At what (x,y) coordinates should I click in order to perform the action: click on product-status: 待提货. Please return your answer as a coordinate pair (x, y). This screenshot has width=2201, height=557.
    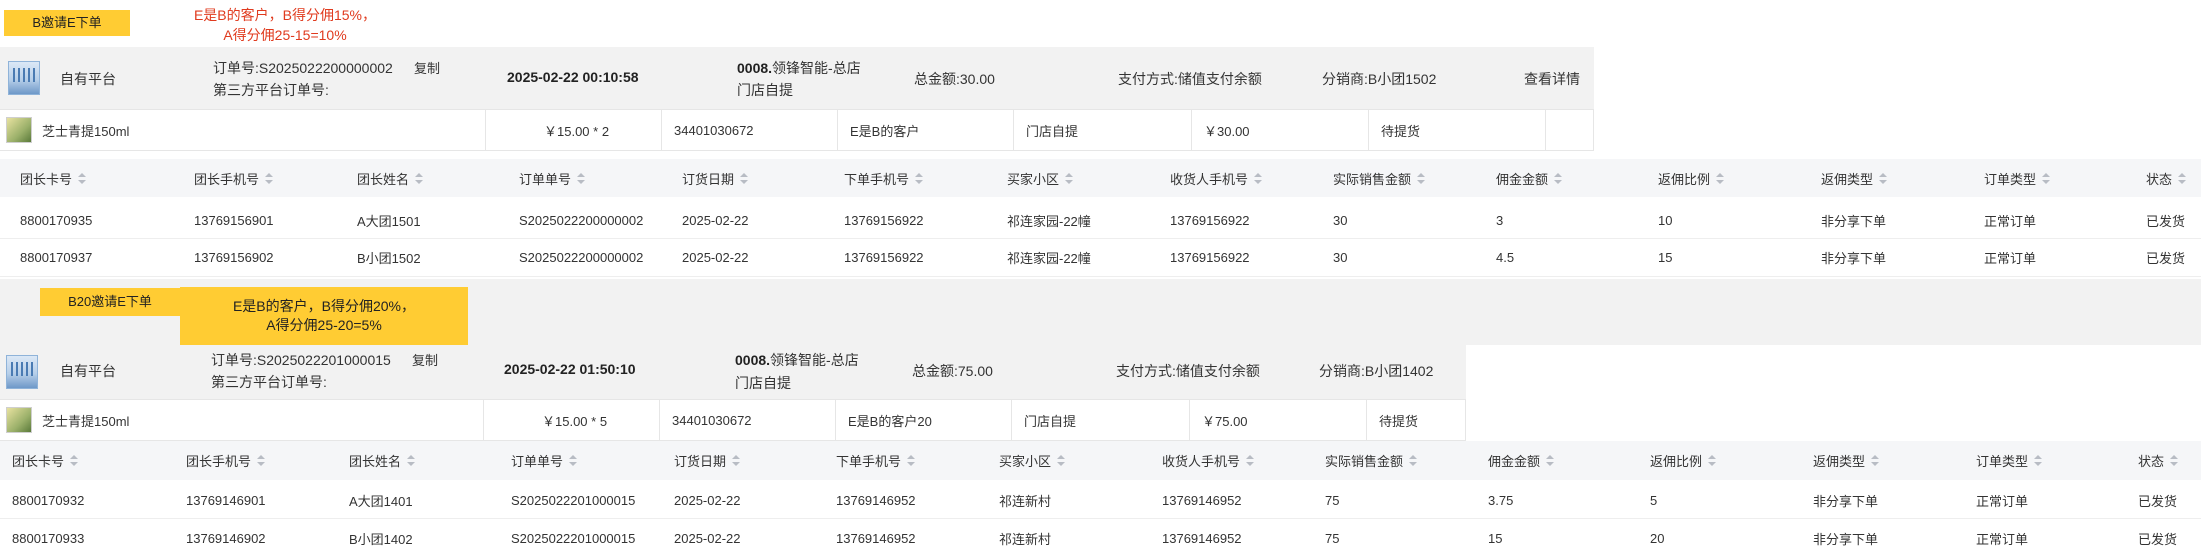
    Looking at the image, I should click on (1416, 420).